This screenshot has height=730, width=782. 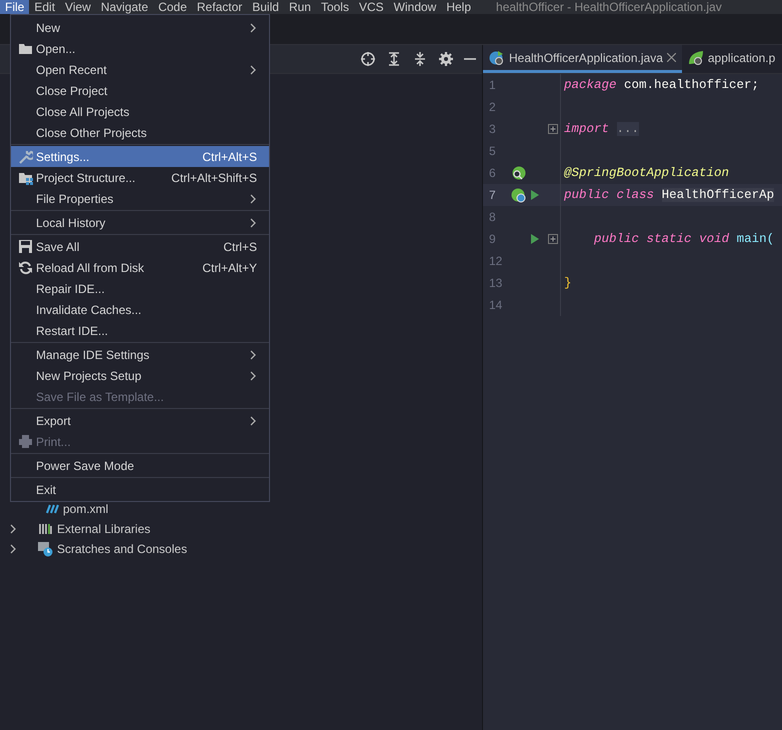 What do you see at coordinates (25, 267) in the screenshot?
I see `reload-icon` at bounding box center [25, 267].